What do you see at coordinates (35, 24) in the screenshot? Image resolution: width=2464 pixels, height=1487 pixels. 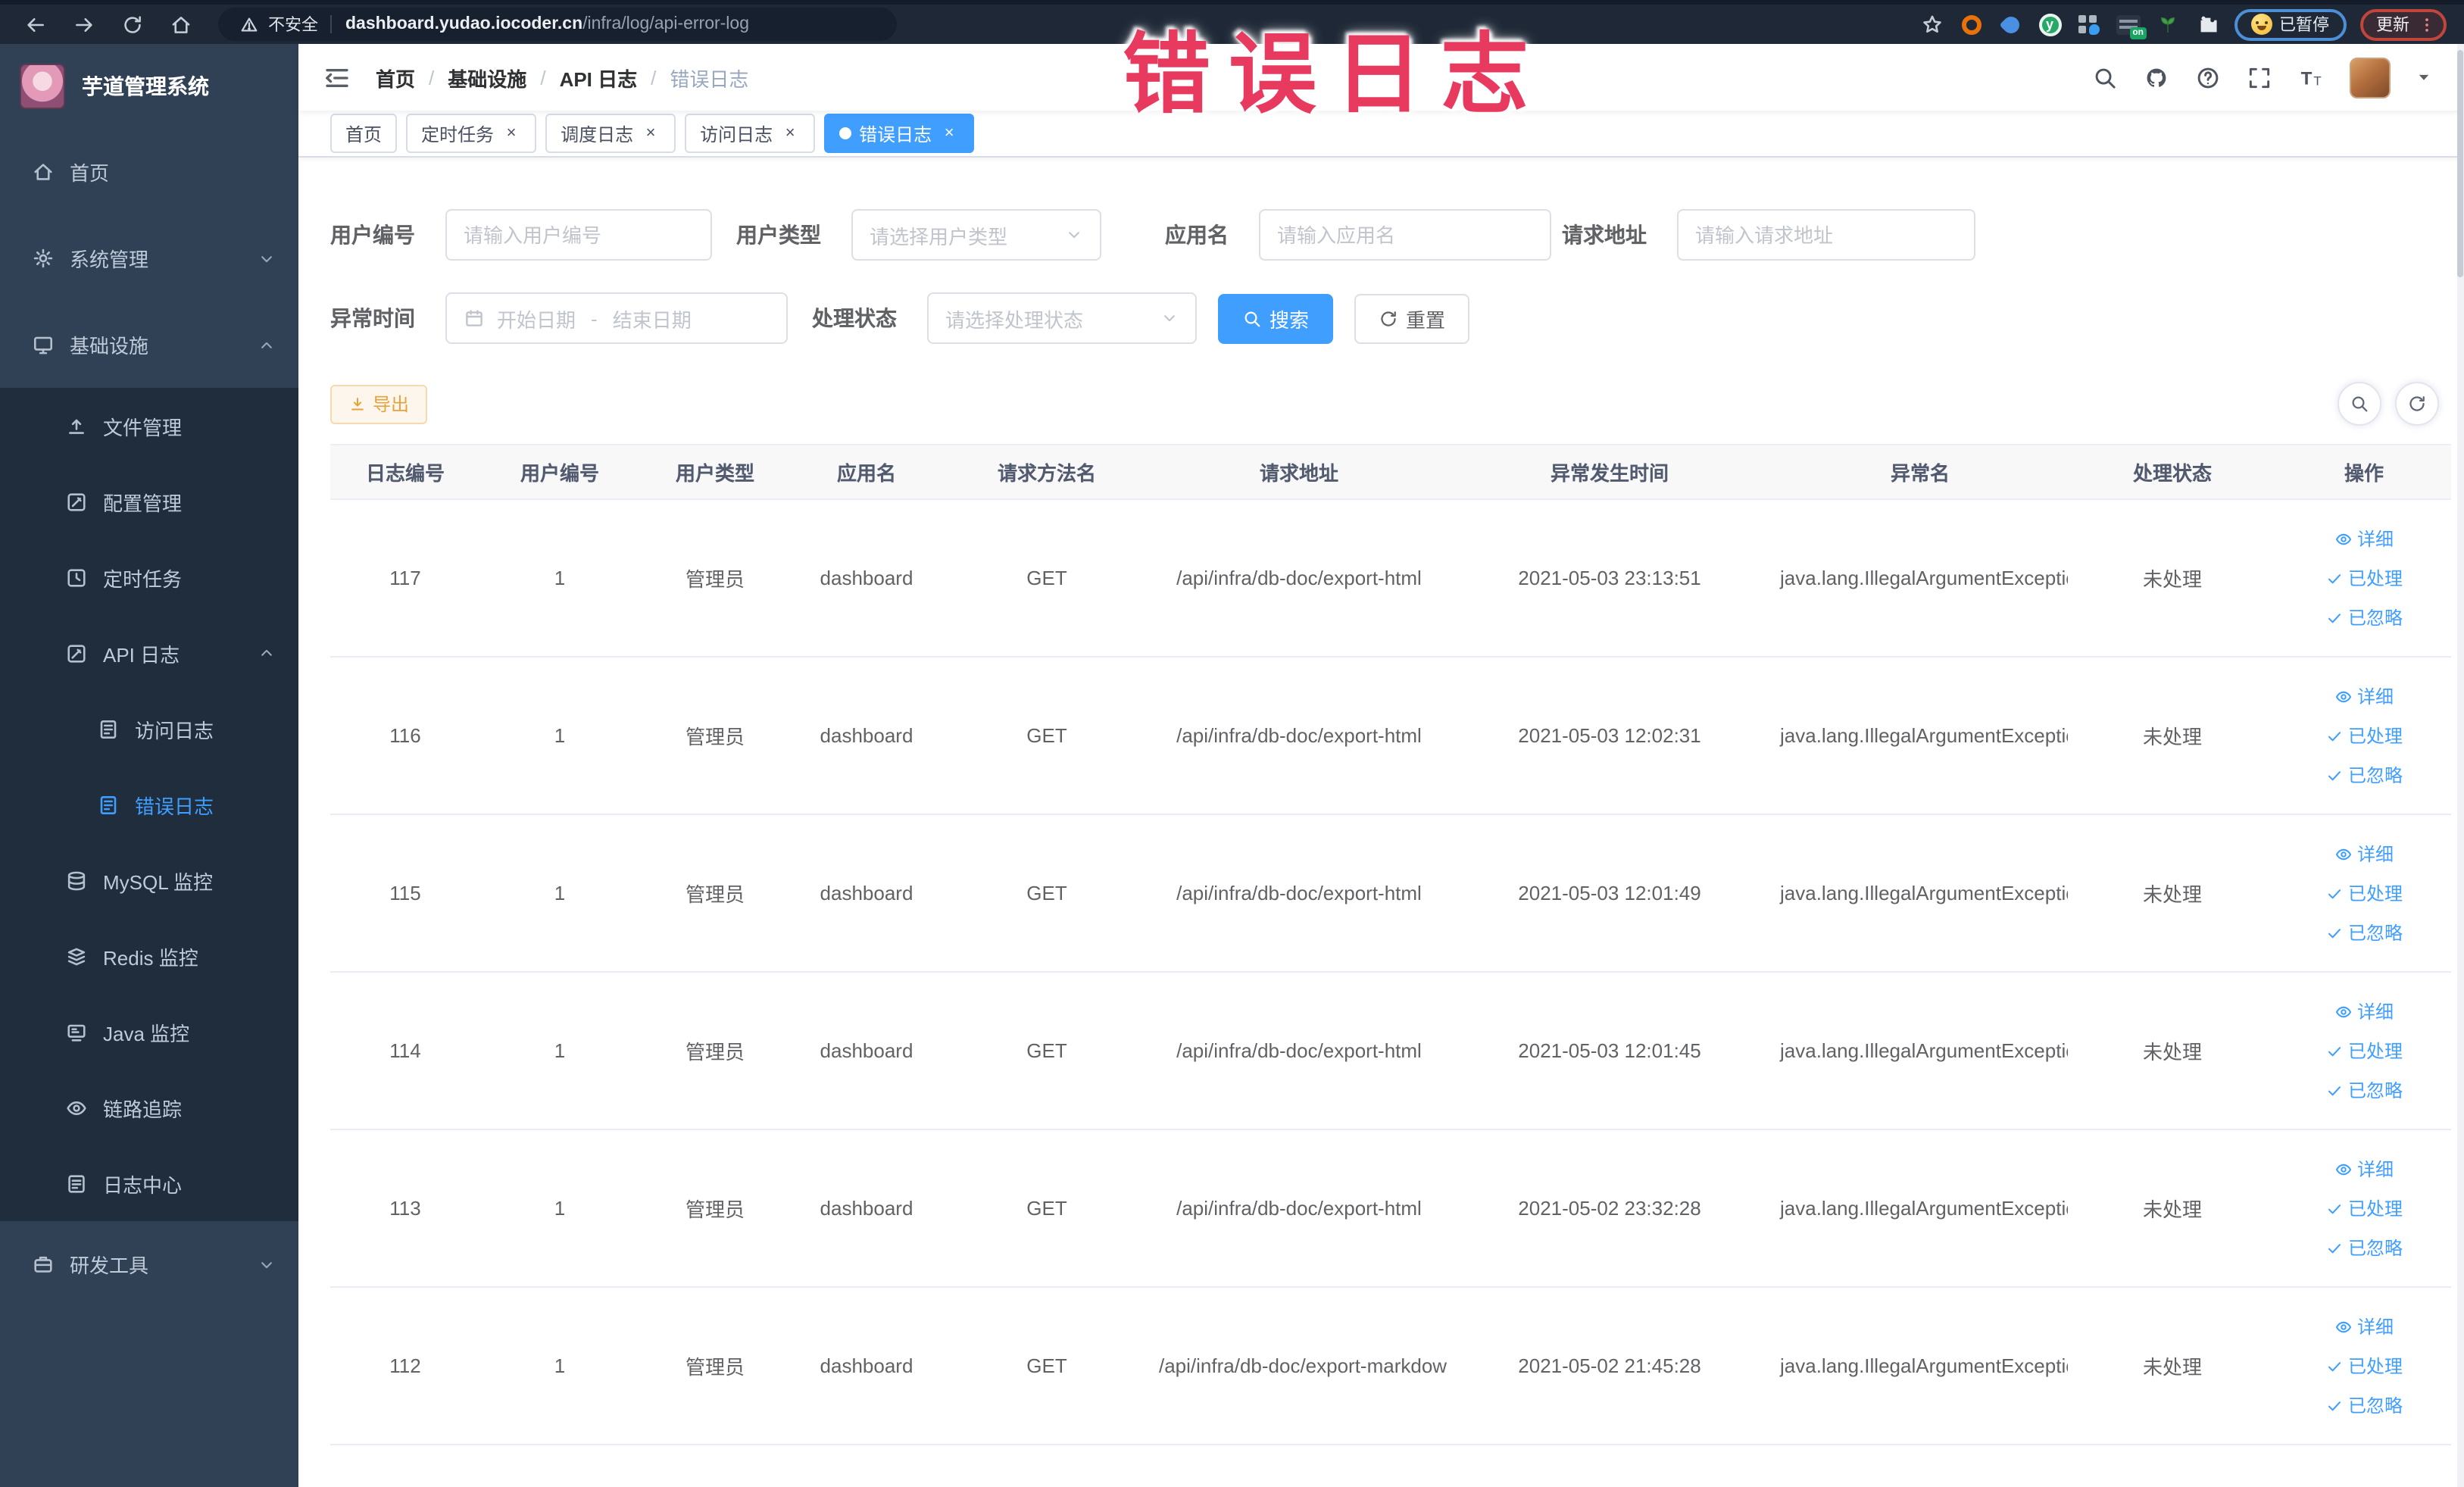 I see `browser-back-icon` at bounding box center [35, 24].